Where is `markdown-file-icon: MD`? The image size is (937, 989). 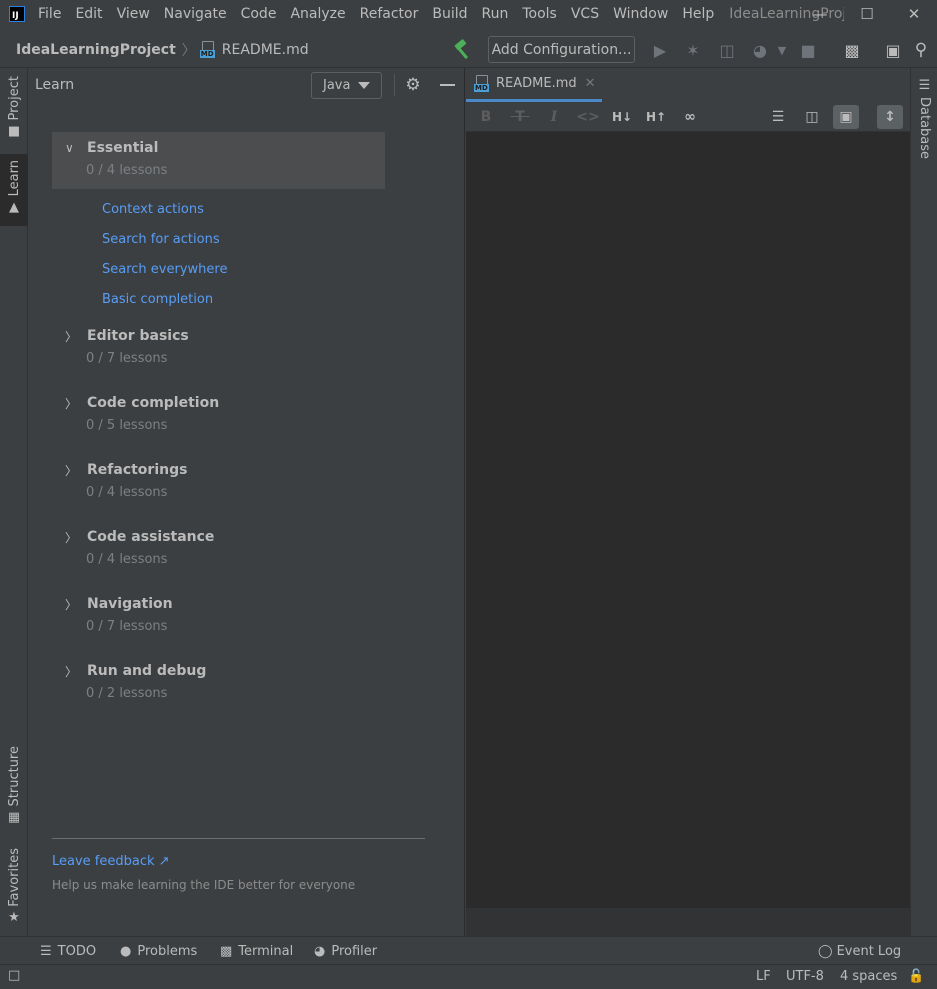
markdown-file-icon: MD is located at coordinates (482, 83).